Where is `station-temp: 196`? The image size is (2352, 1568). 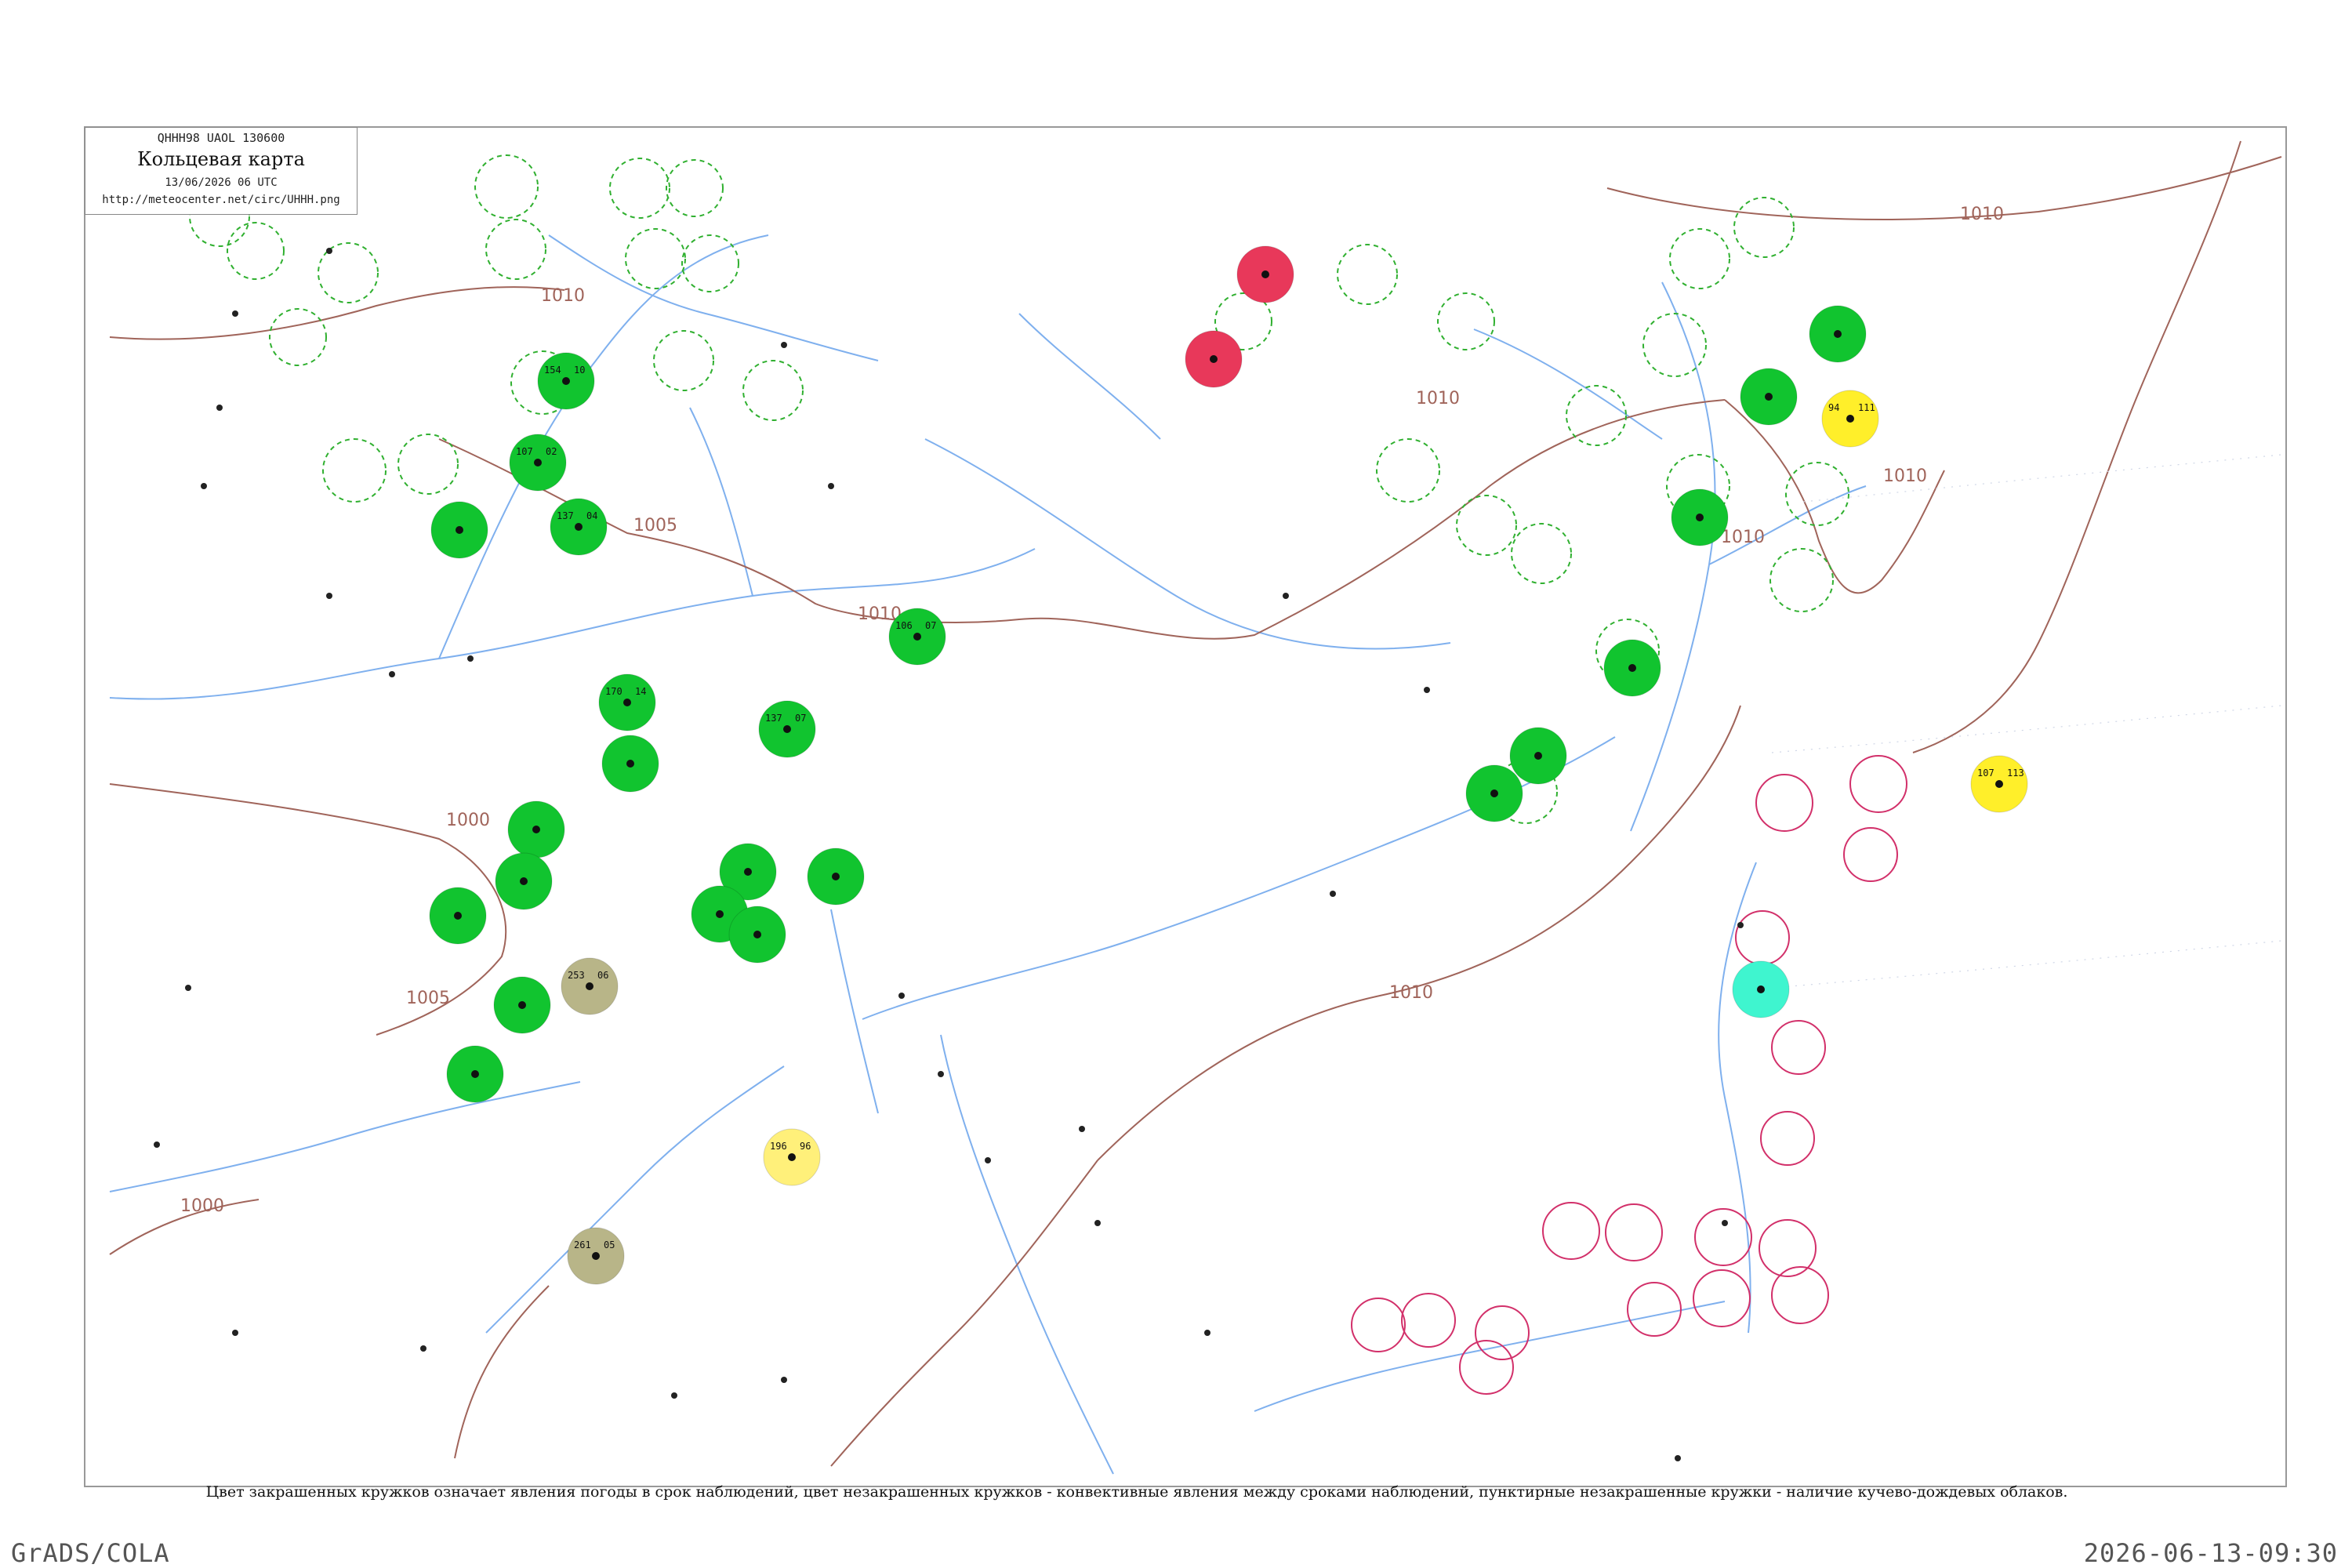 station-temp: 196 is located at coordinates (778, 1146).